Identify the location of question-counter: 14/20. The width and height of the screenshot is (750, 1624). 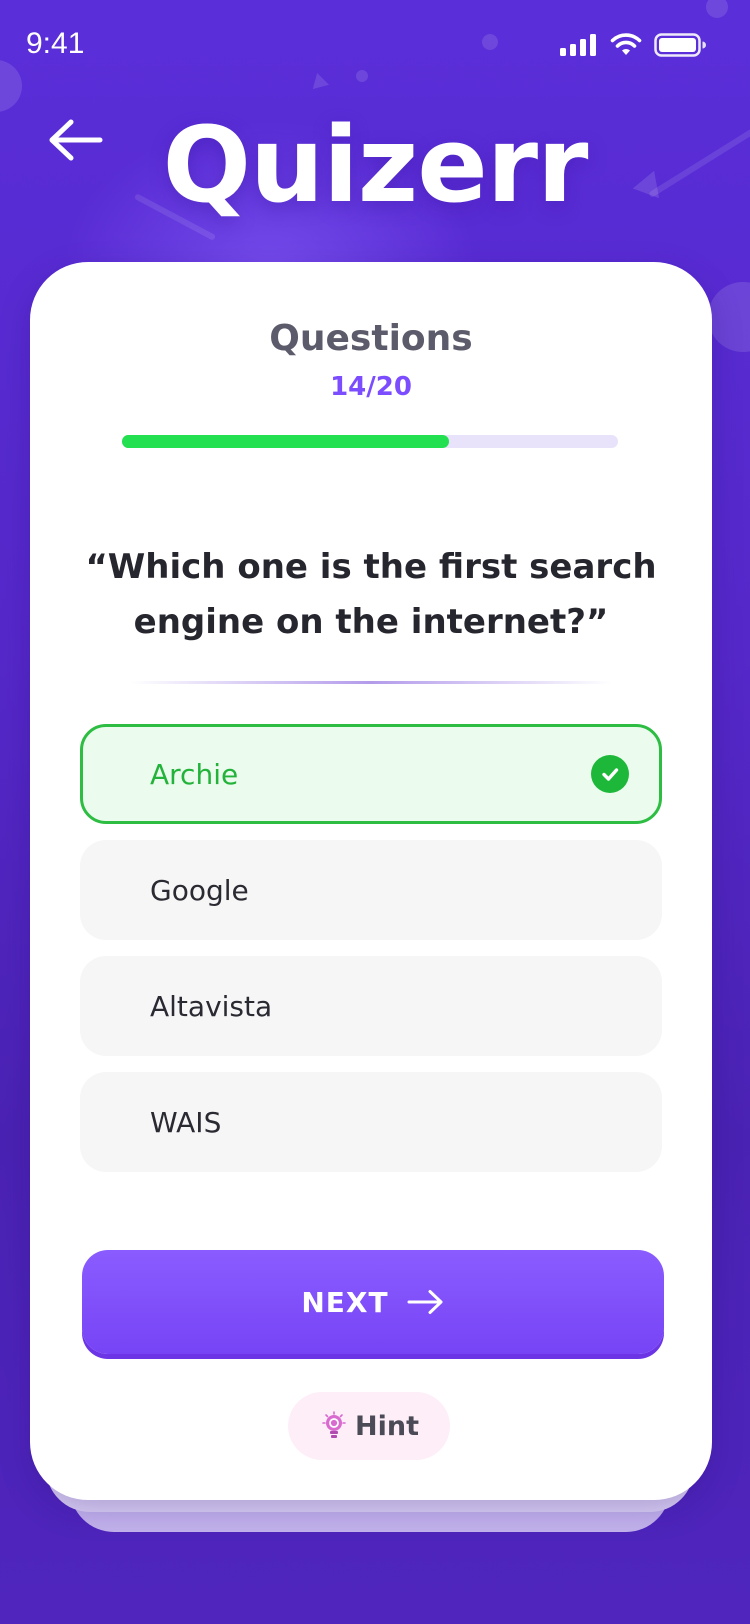
(371, 387).